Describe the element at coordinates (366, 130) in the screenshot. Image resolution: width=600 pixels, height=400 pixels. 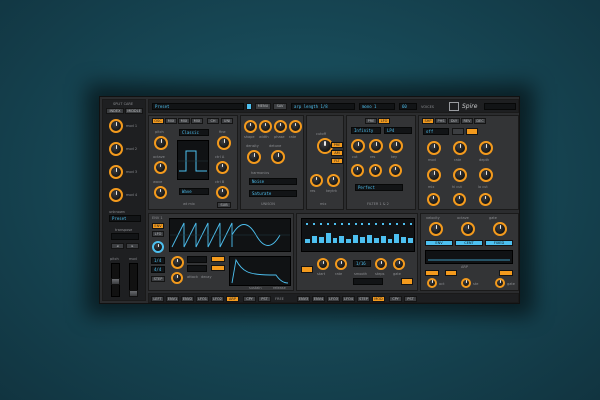
I see `filter-type-display: Infinity` at that location.